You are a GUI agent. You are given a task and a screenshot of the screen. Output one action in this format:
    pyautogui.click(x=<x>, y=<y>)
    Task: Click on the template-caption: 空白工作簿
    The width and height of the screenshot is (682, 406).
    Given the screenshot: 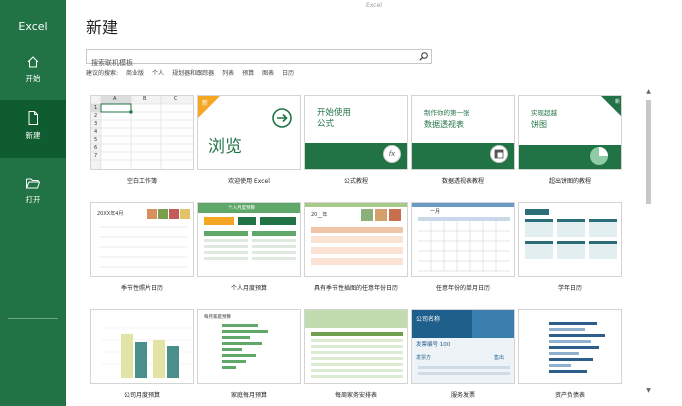 What is the action you would take?
    pyautogui.click(x=141, y=181)
    